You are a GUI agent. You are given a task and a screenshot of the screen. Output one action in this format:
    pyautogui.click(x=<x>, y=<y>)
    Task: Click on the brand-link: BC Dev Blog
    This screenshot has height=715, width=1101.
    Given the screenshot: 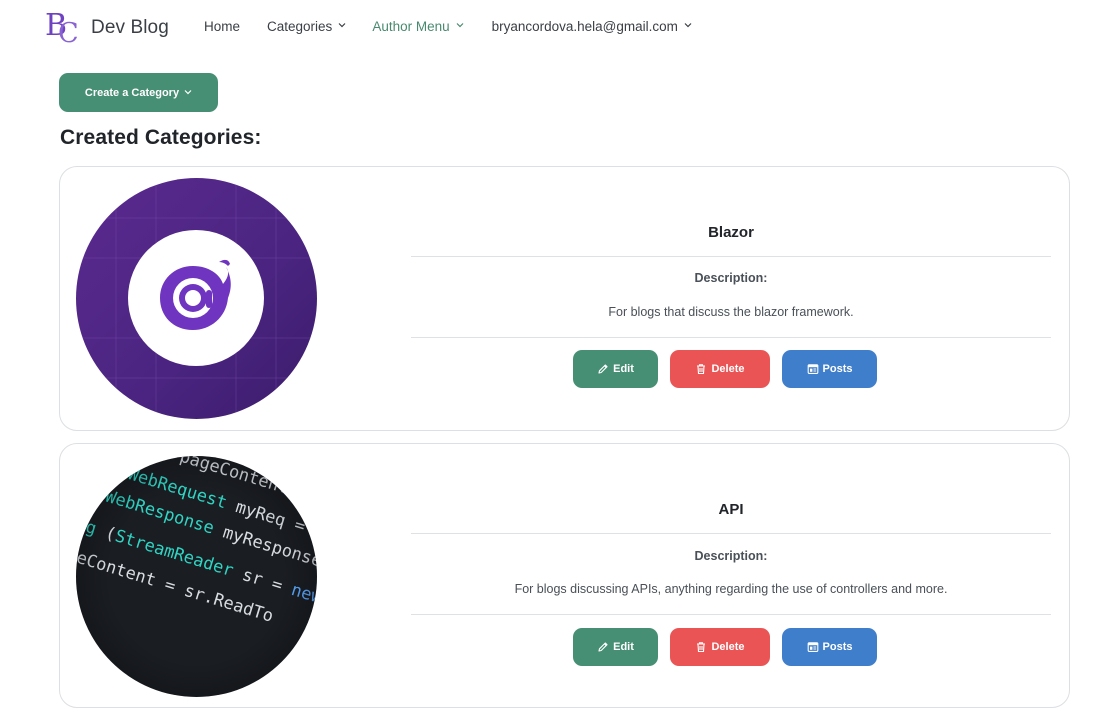 What is the action you would take?
    pyautogui.click(x=107, y=28)
    